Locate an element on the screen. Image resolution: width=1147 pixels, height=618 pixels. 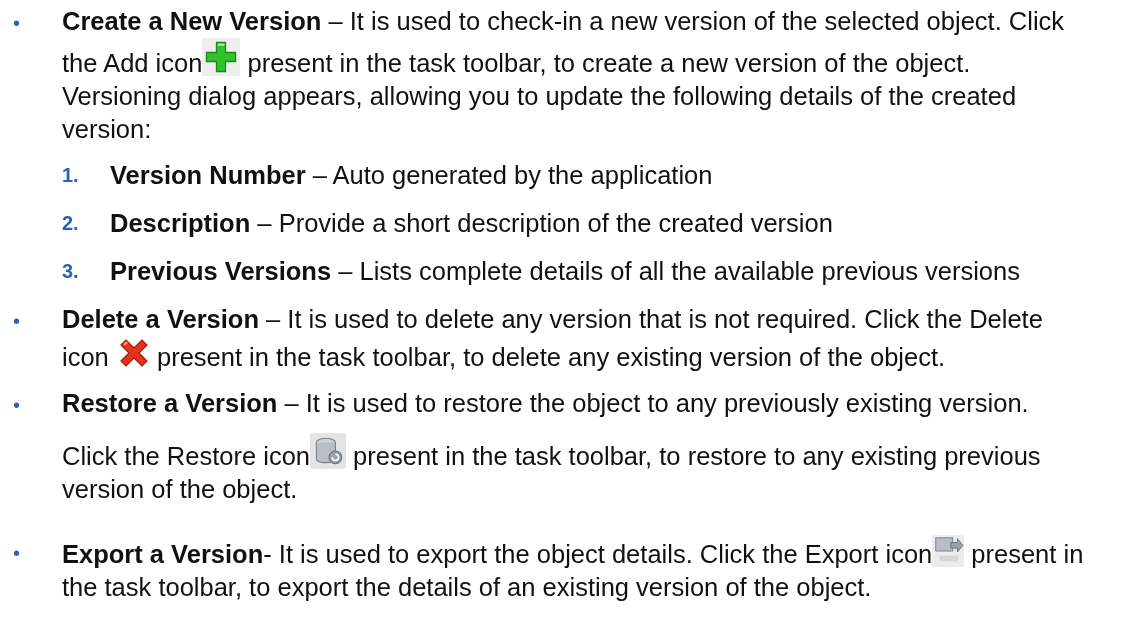
plus-icon is located at coordinates (221, 57).